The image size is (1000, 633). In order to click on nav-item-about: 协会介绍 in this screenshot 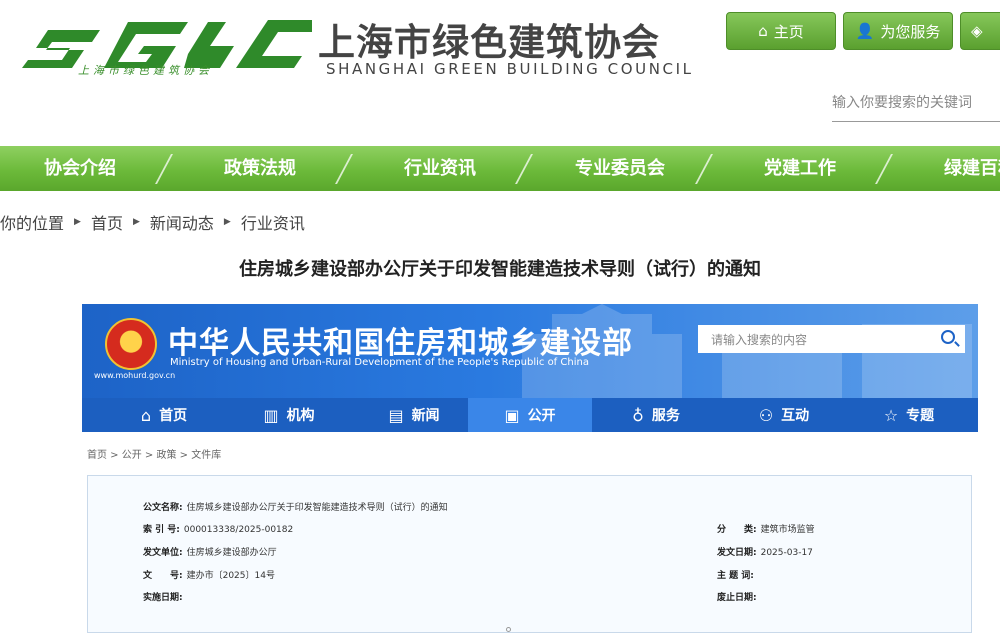, I will do `click(80, 168)`.